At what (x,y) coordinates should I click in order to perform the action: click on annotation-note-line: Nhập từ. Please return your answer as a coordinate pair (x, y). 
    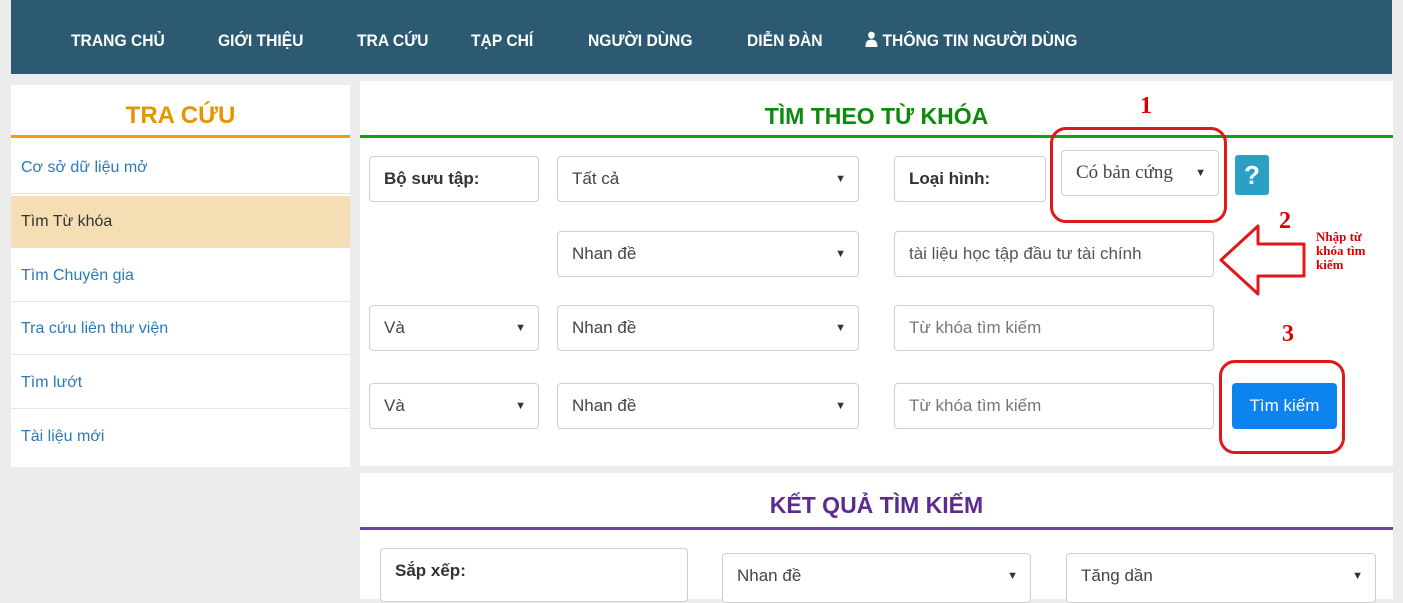
    Looking at the image, I should click on (1339, 236).